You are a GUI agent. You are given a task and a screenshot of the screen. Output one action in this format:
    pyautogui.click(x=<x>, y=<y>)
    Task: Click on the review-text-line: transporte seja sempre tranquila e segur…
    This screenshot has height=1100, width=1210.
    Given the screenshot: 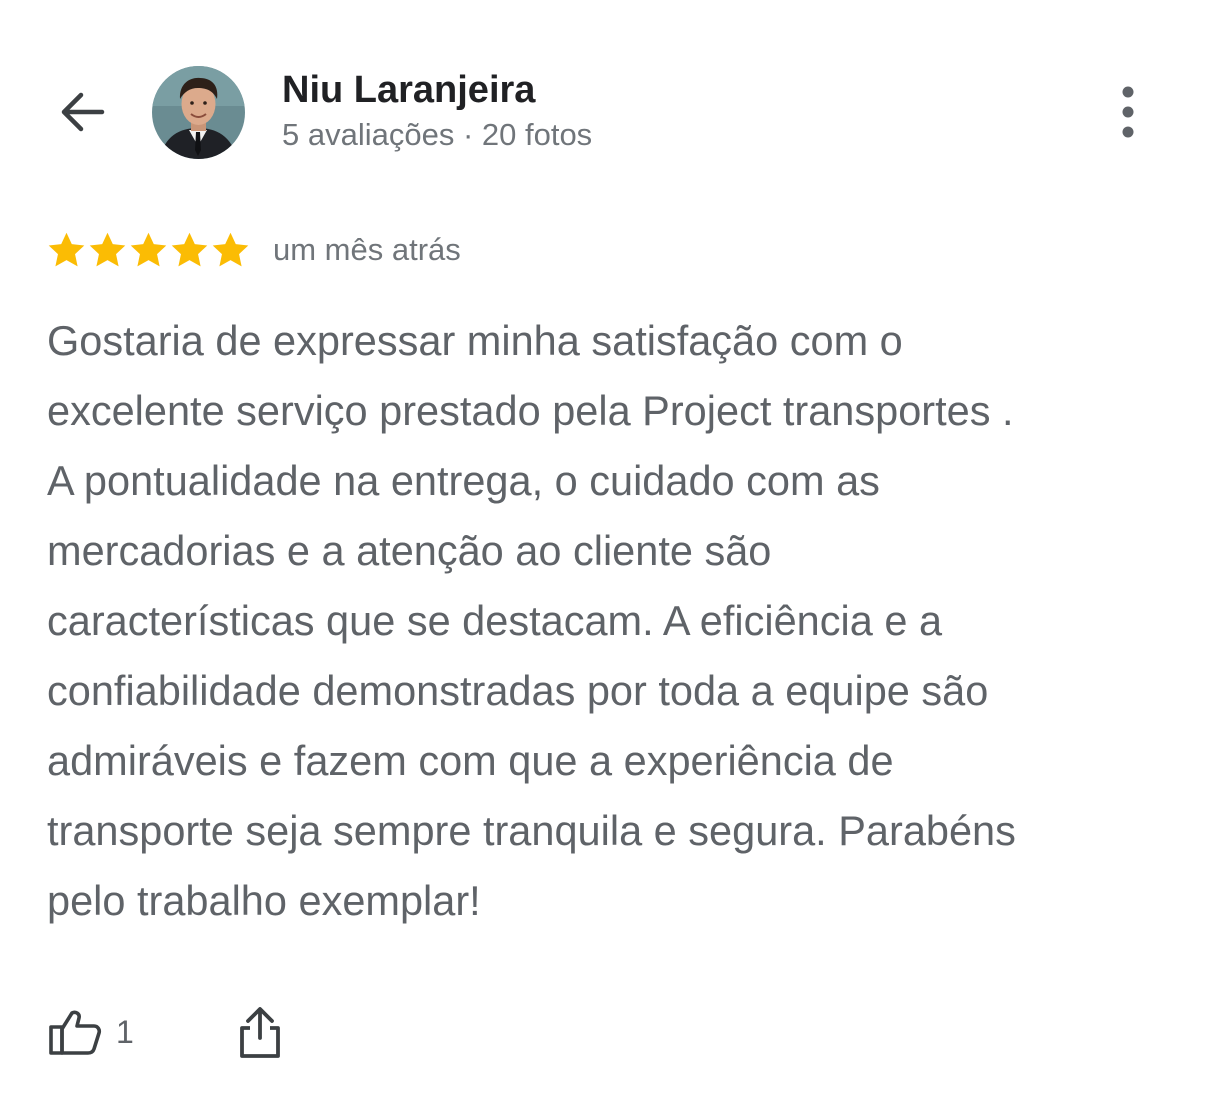 What is the action you would take?
    pyautogui.click(x=531, y=830)
    